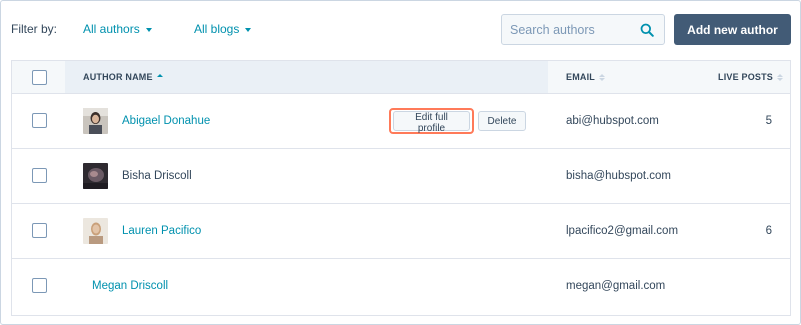  I want to click on select-all-checkbox, so click(39, 77).